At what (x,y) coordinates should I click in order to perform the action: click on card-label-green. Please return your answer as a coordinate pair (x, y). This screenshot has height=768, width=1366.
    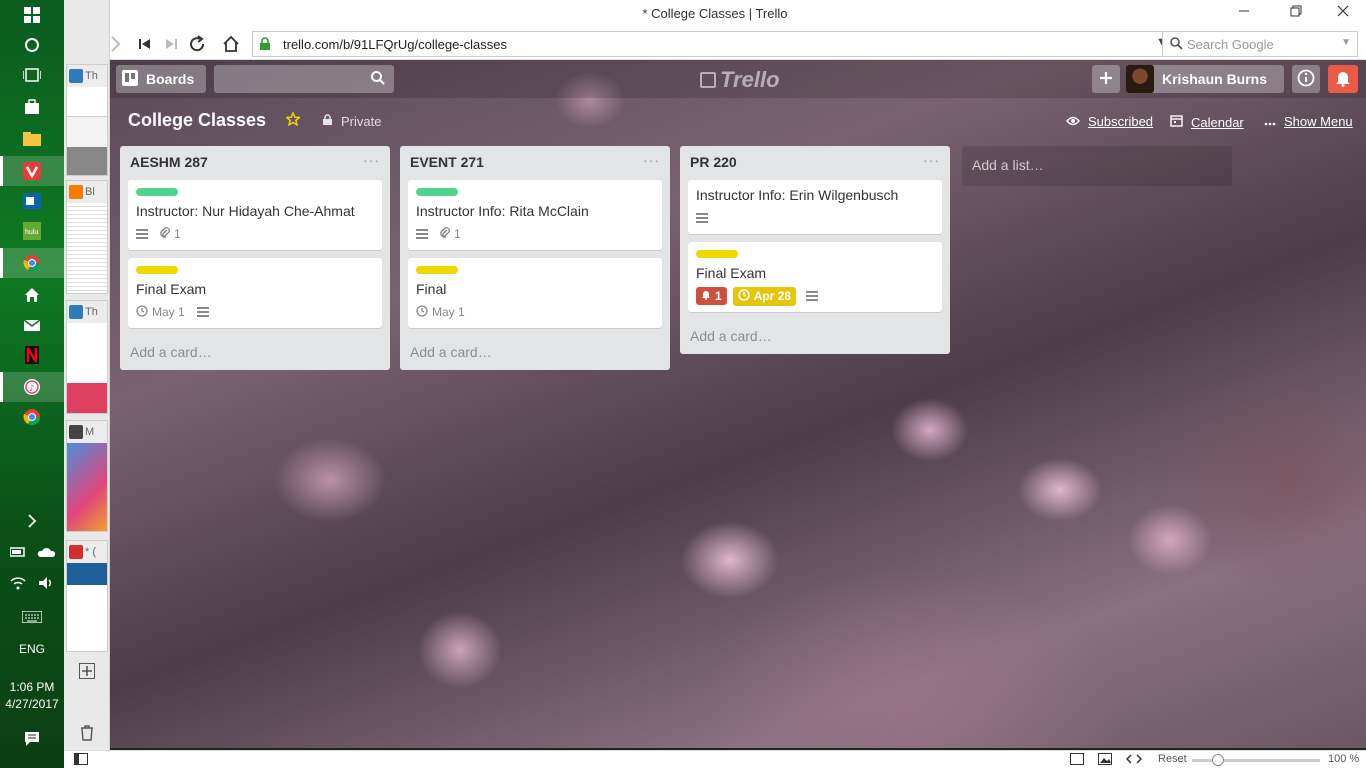
    Looking at the image, I should click on (437, 192).